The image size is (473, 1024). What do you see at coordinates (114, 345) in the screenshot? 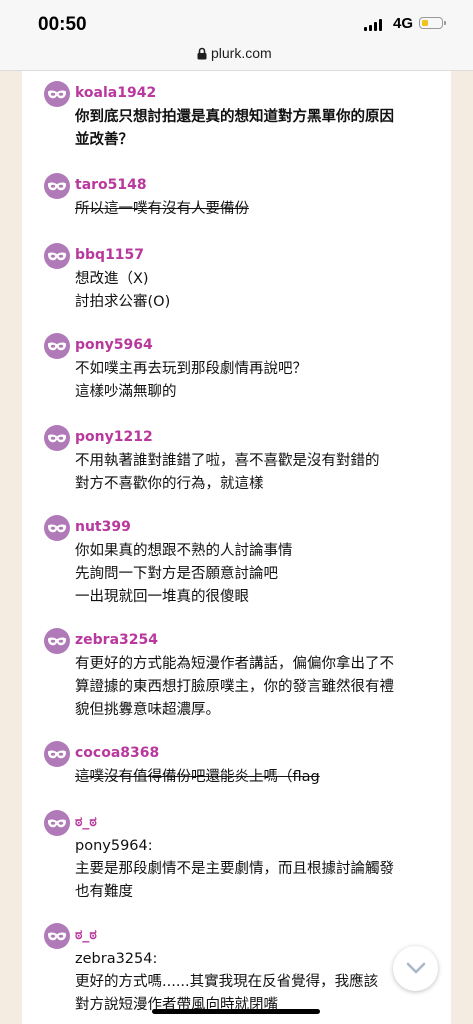
I see `response-username: pony5964` at bounding box center [114, 345].